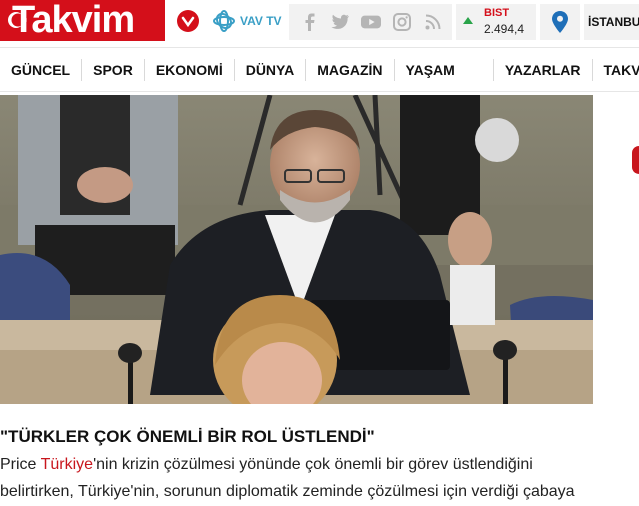 This screenshot has width=639, height=506. I want to click on text-segment: Price, so click(20, 464).